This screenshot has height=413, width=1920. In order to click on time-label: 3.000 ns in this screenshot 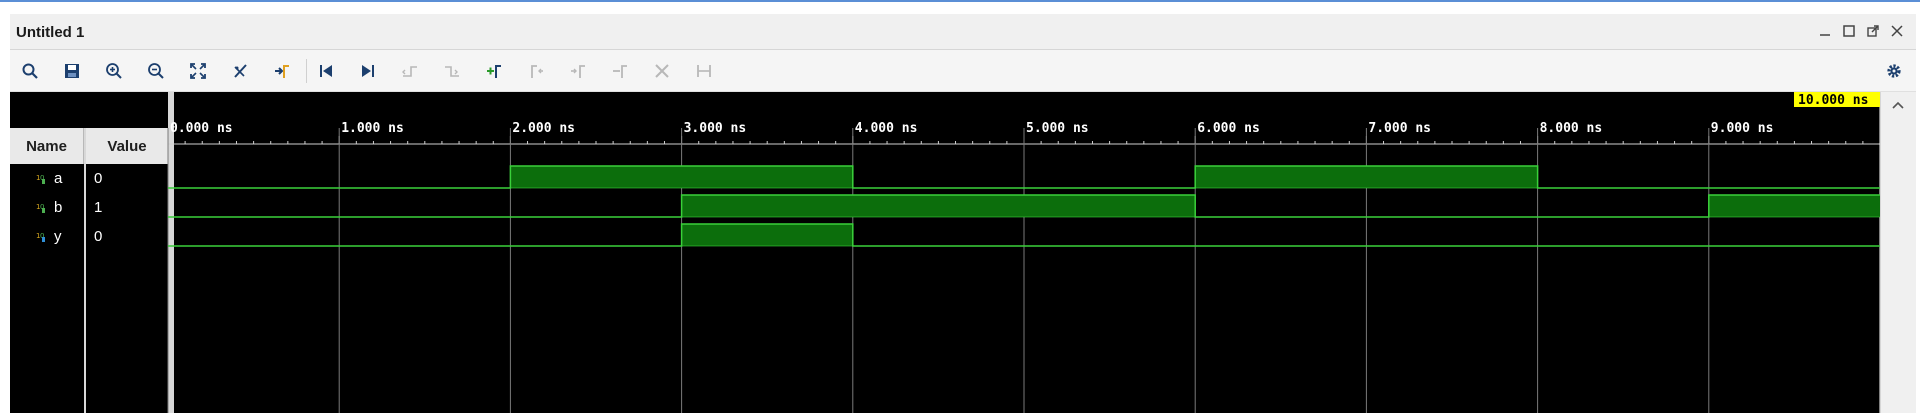, I will do `click(715, 128)`.